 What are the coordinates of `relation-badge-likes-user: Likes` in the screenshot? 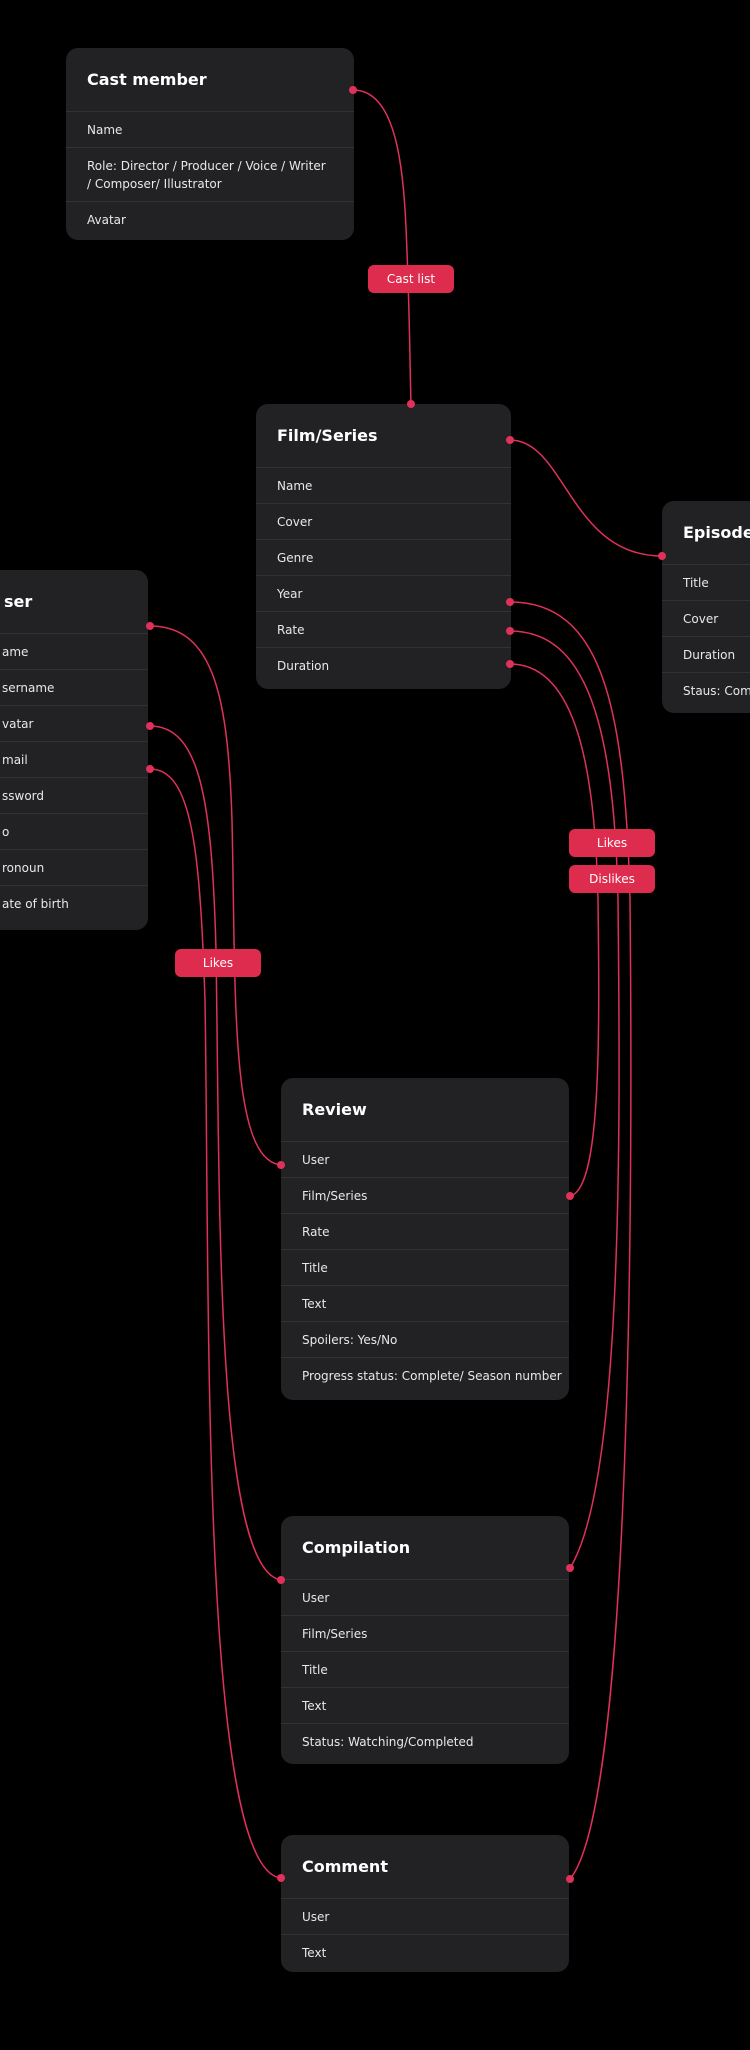 It's located at (218, 963).